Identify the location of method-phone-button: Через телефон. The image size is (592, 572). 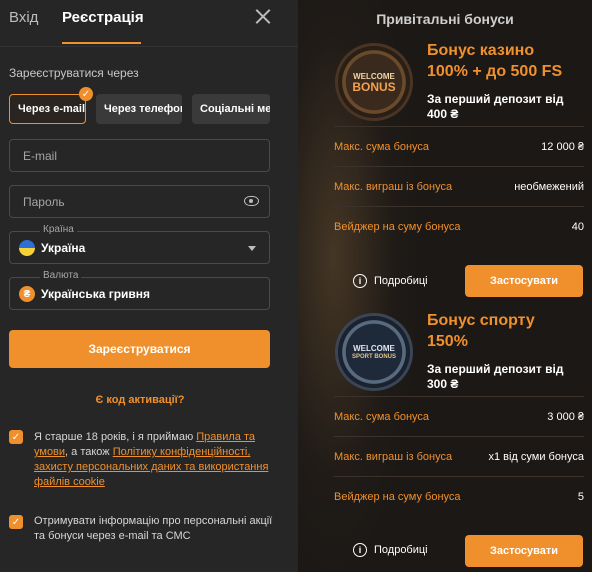
(139, 109).